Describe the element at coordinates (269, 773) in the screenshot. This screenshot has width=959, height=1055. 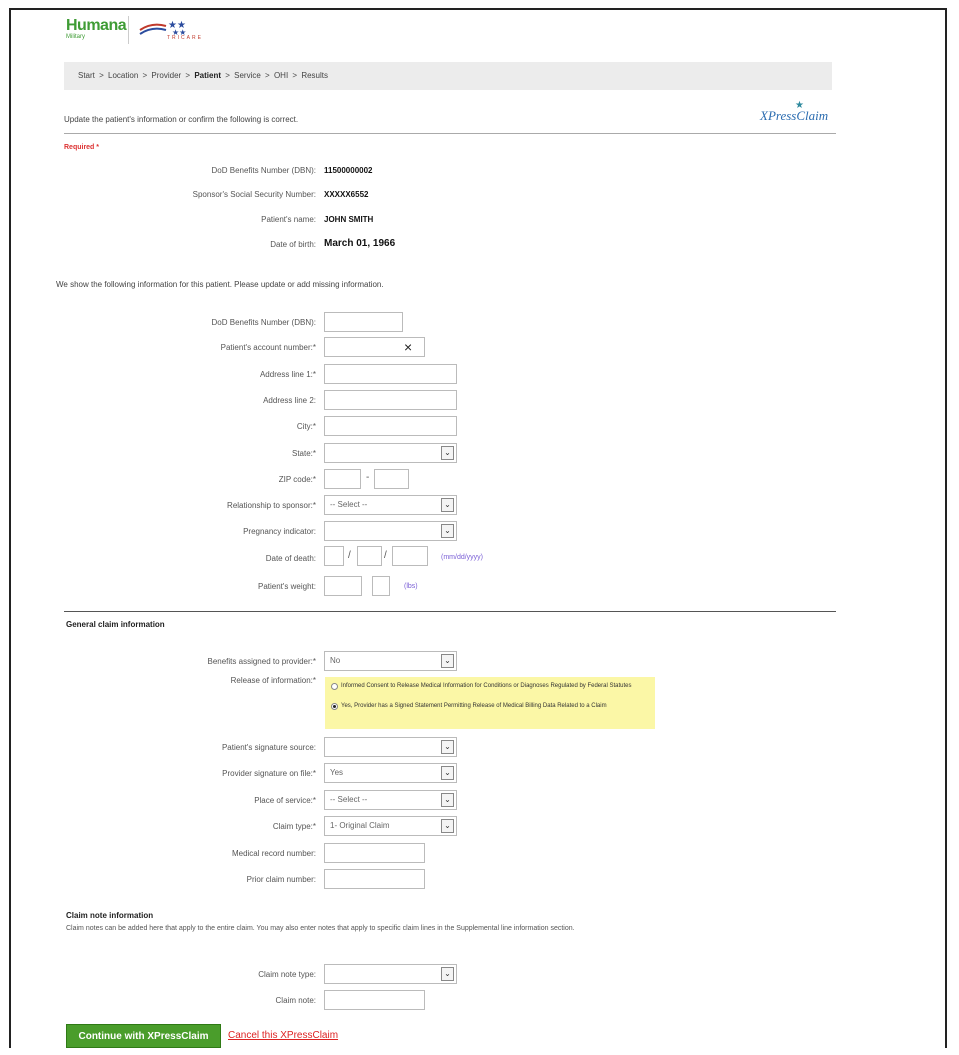
I see `provider-sig-label: Provider signature on file:*` at that location.